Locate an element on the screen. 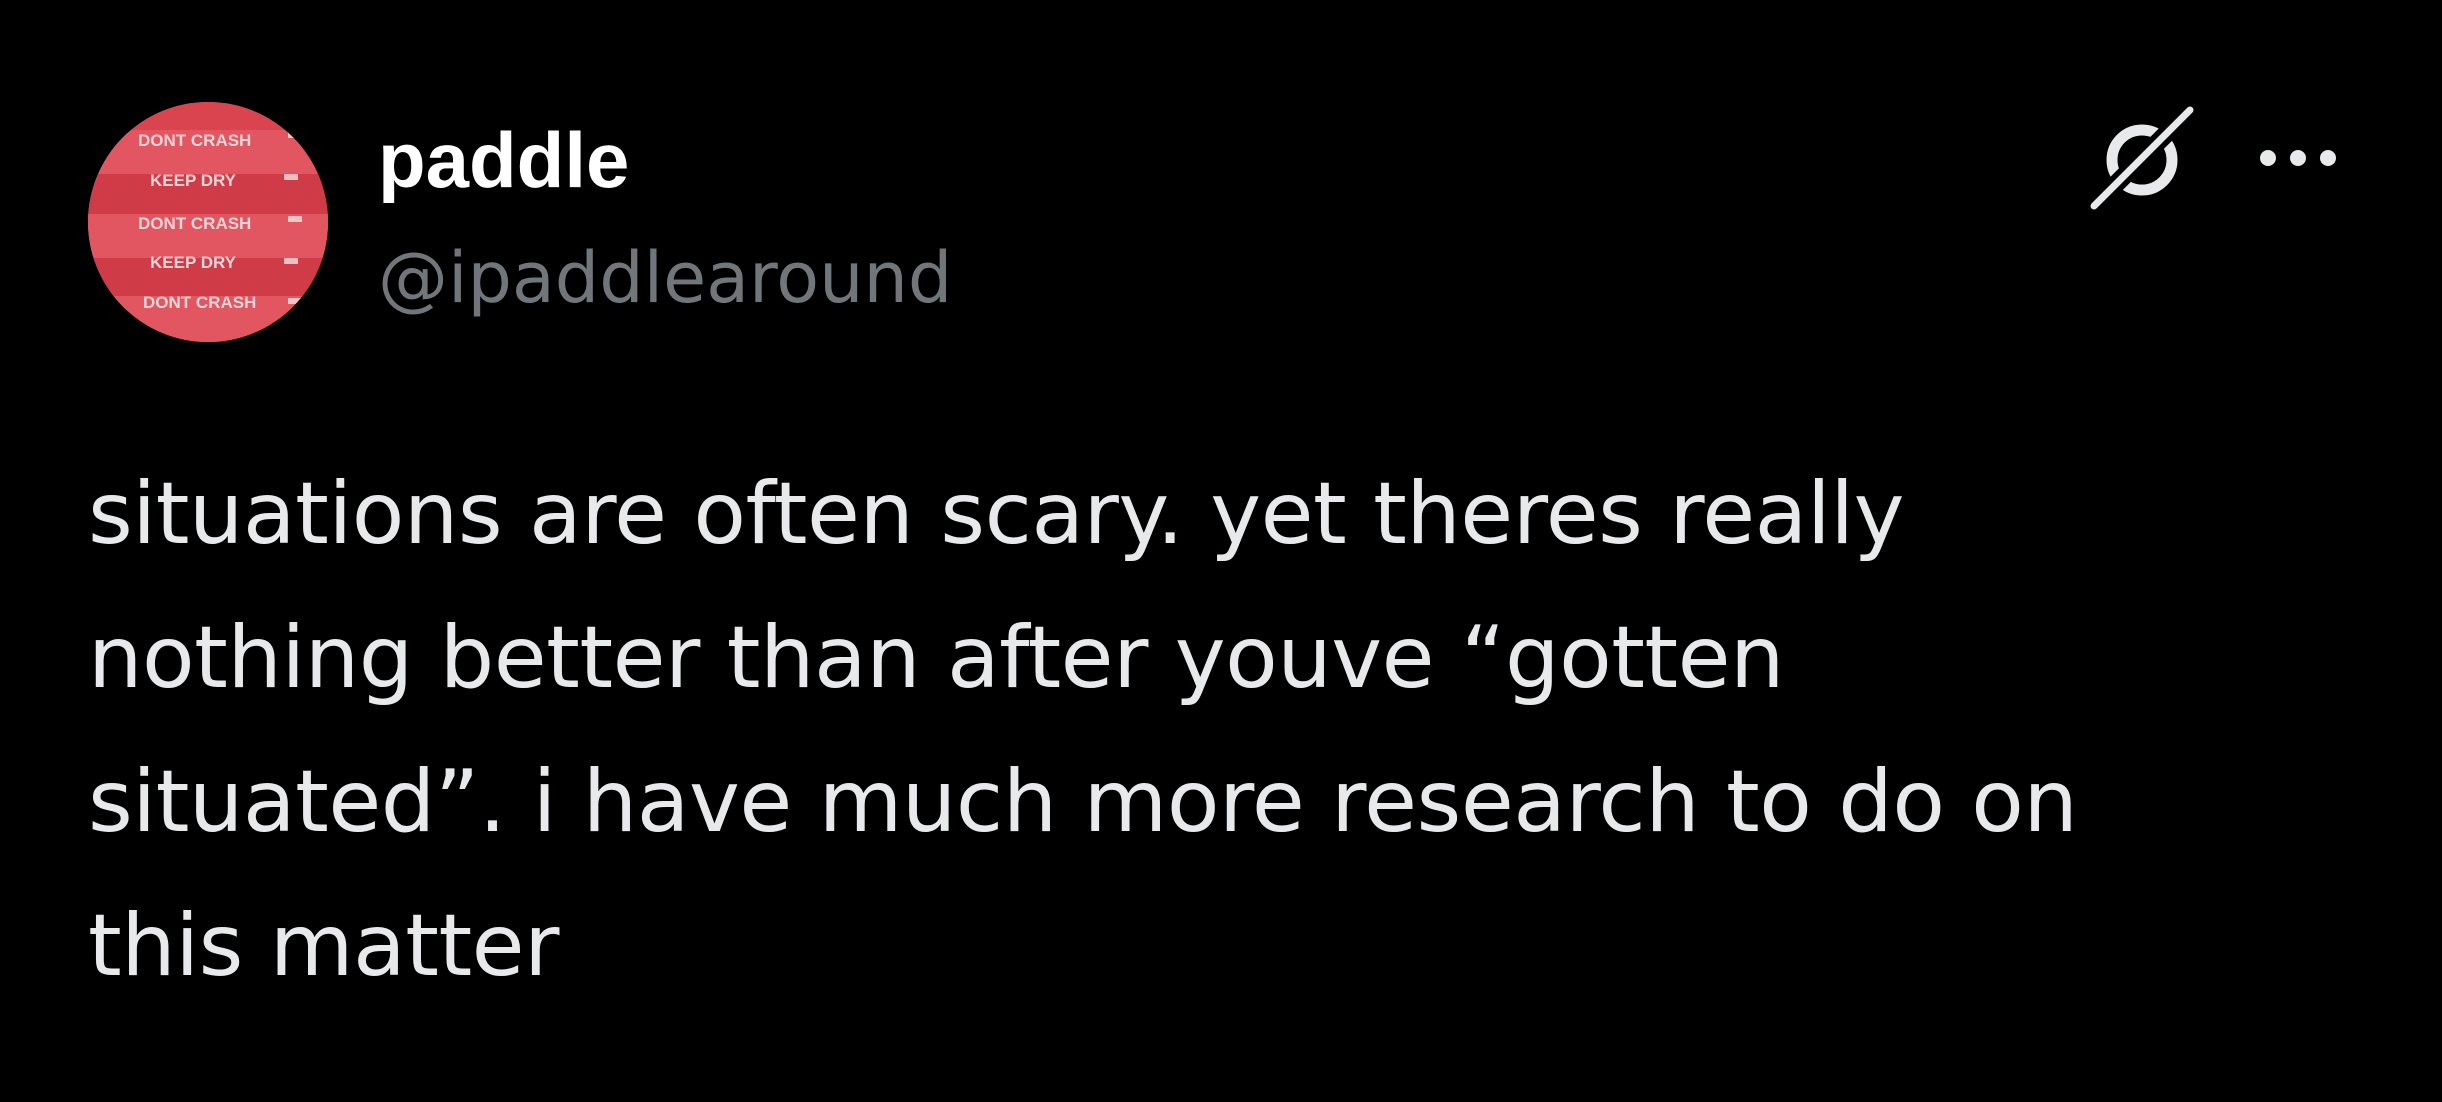 The image size is (2442, 1102). more-options-button is located at coordinates (2298, 158).